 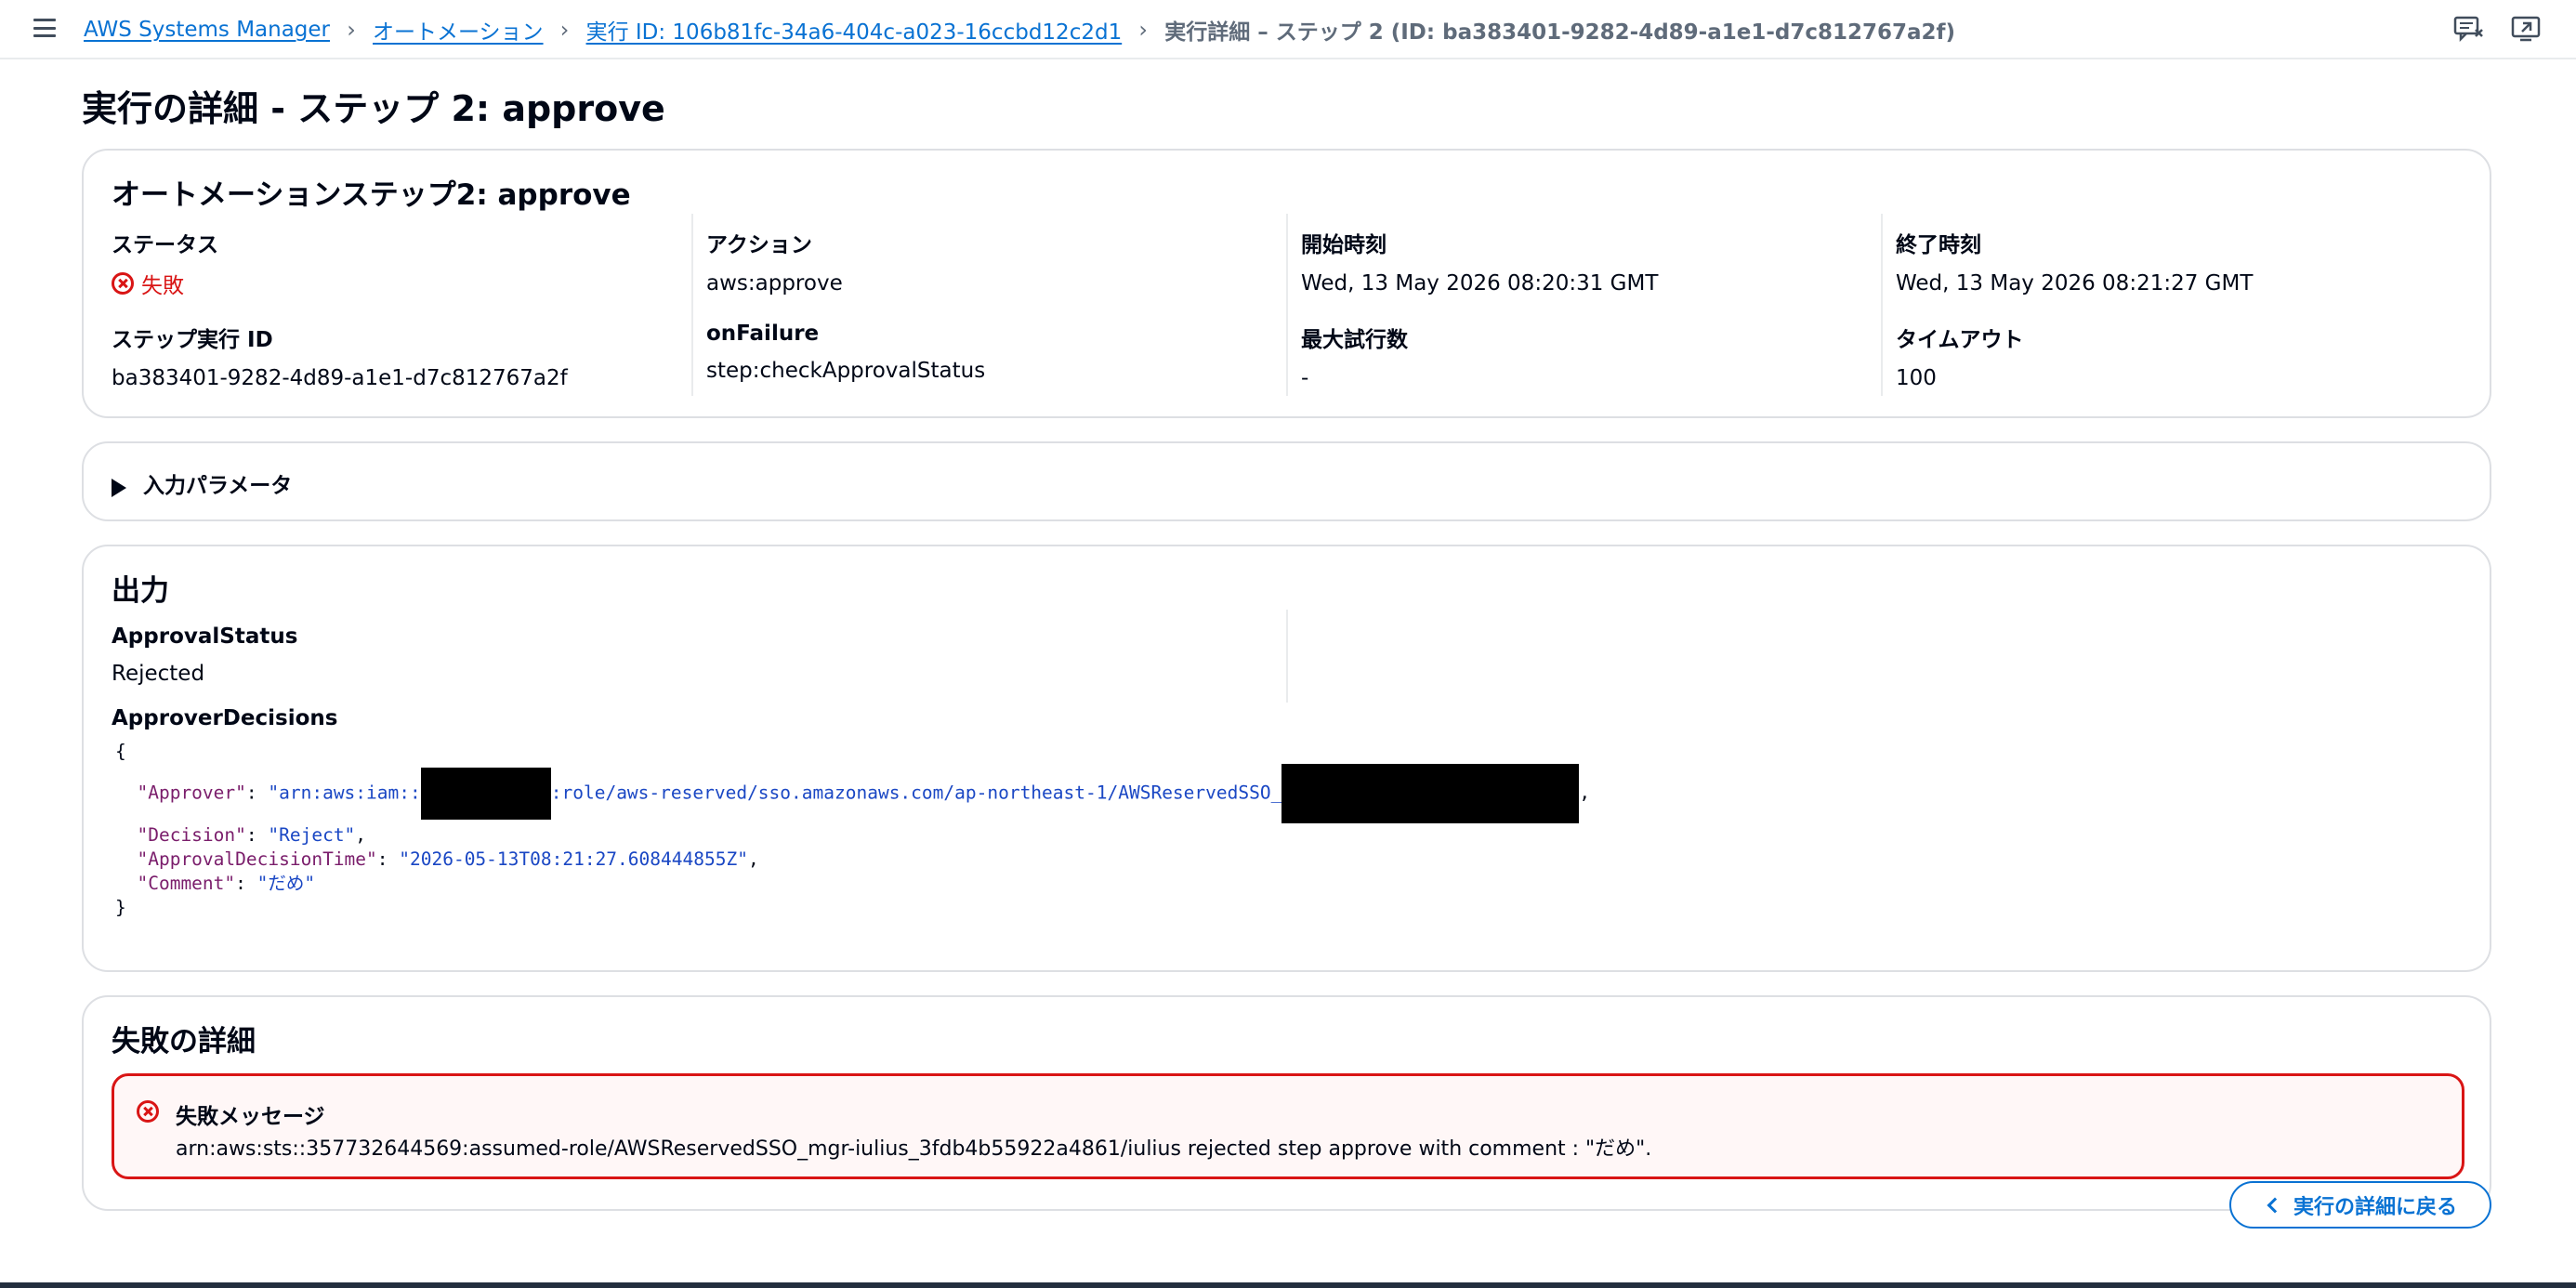 What do you see at coordinates (186, 883) in the screenshot?
I see `json-key-comment: "Comment"` at bounding box center [186, 883].